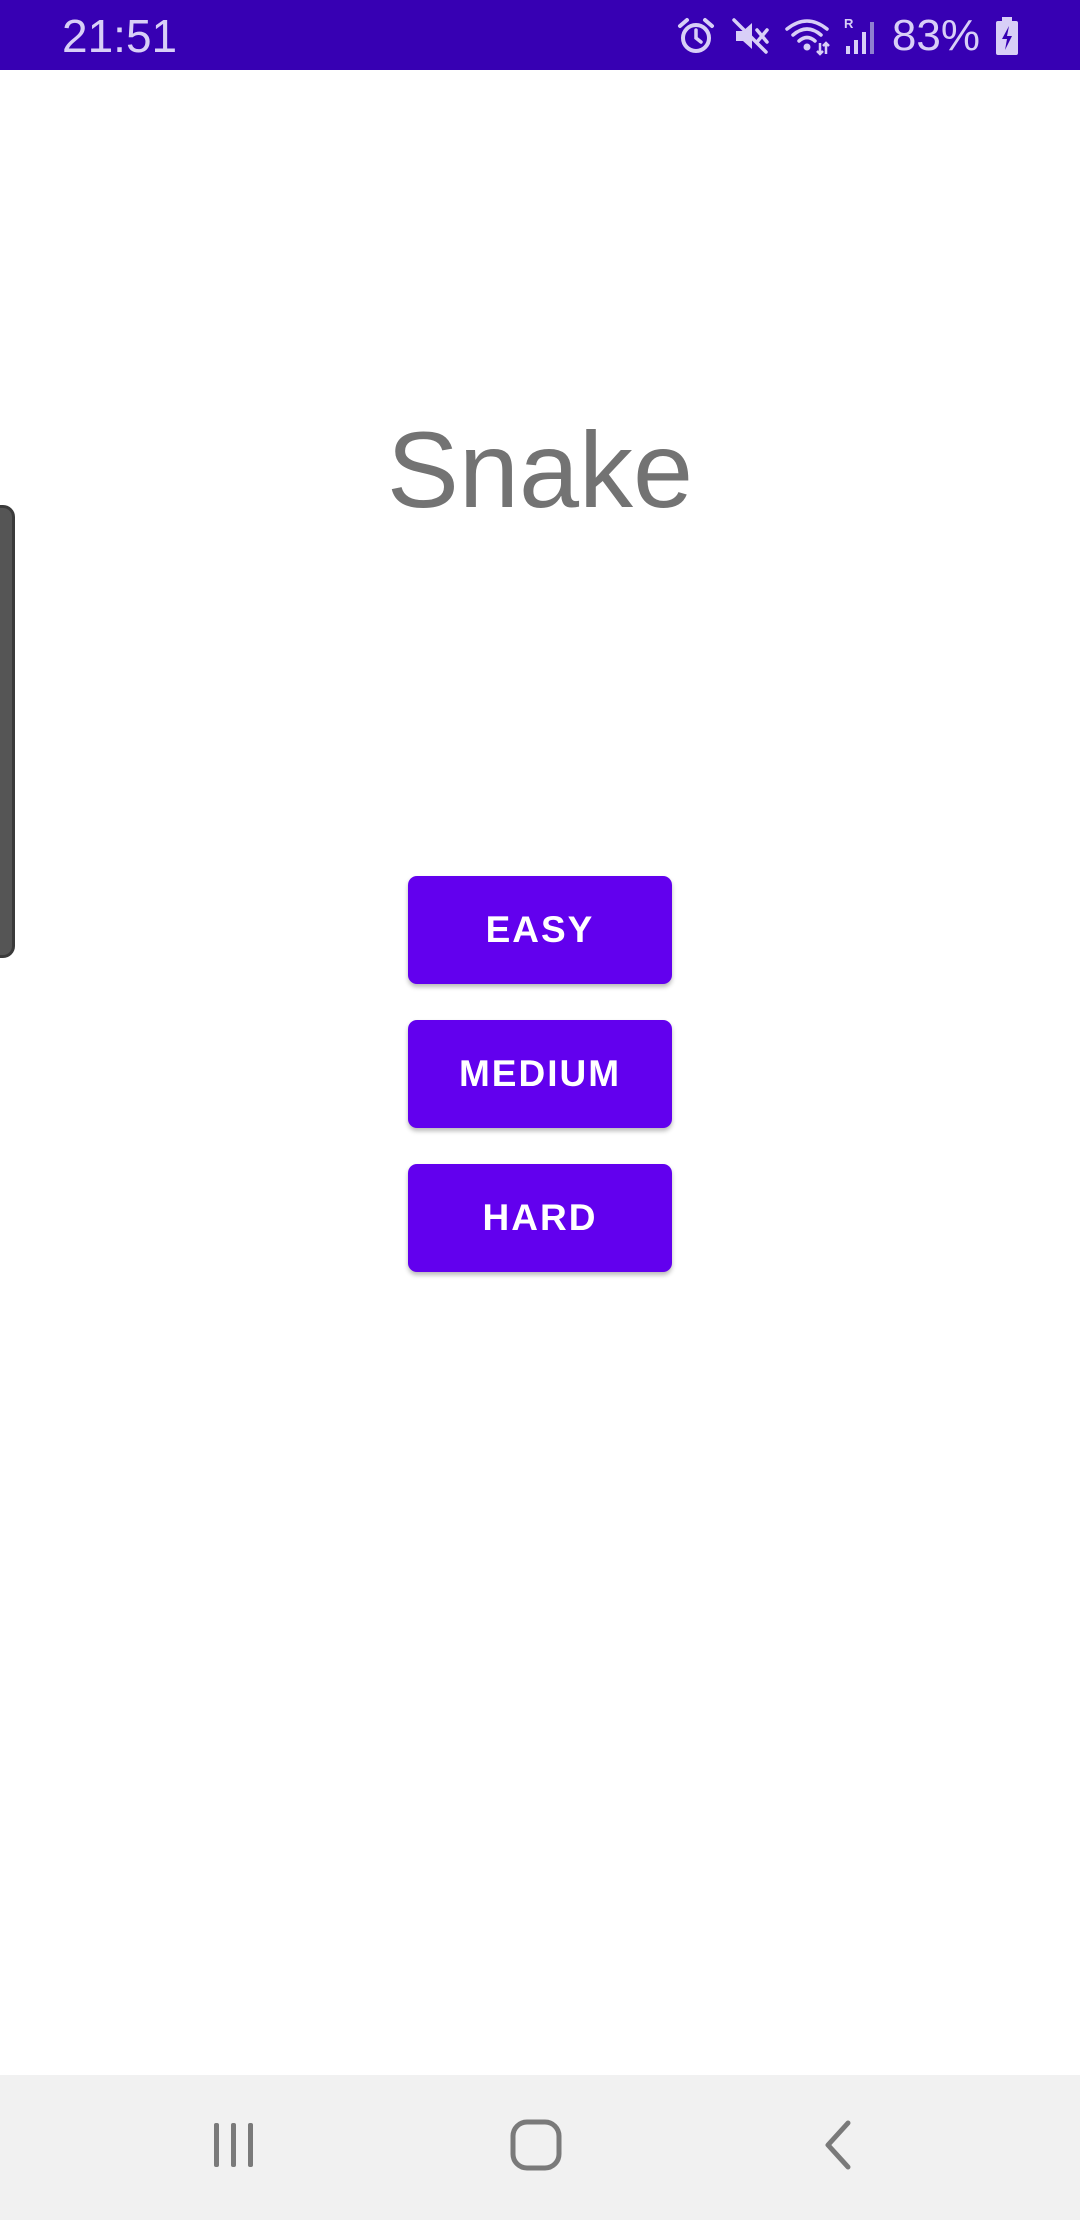 The height and width of the screenshot is (2220, 1080). Describe the element at coordinates (7, 731) in the screenshot. I see `edge-panel-handle` at that location.